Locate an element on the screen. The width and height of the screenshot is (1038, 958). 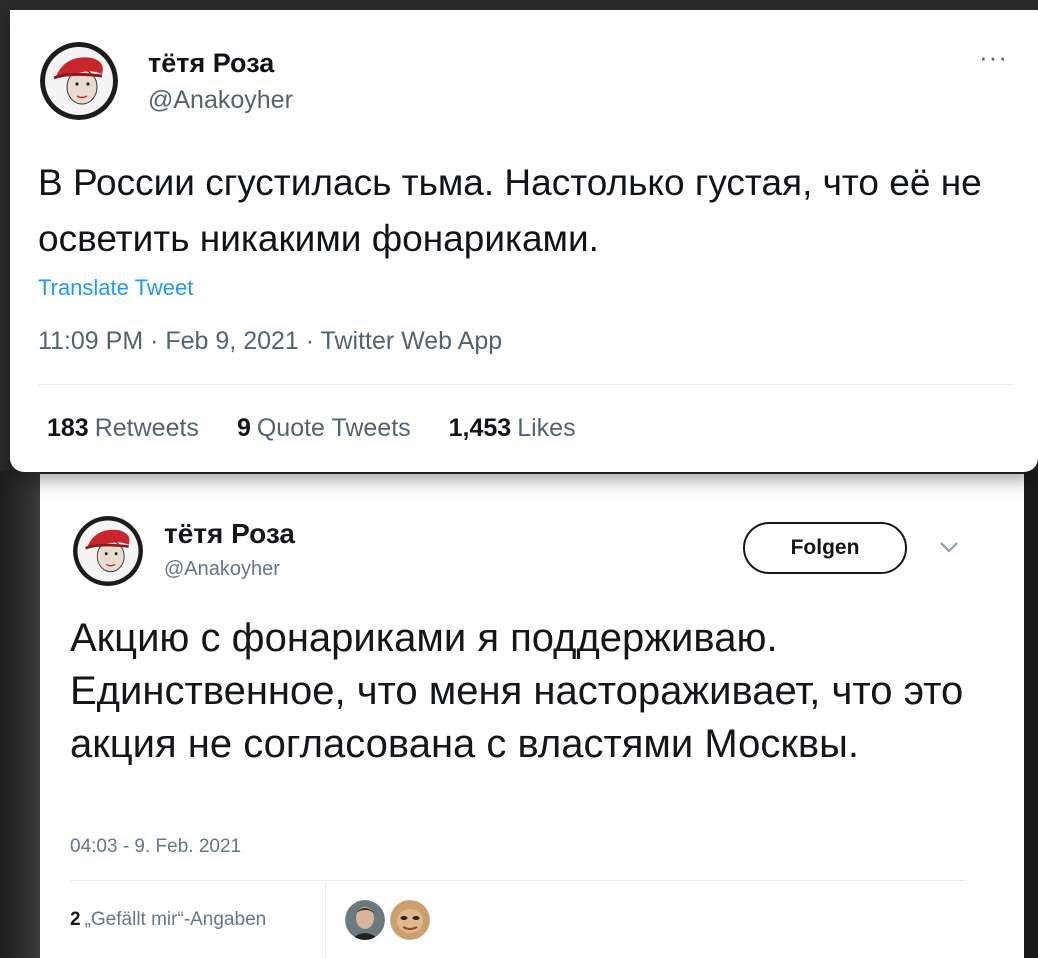
follow-button: Folgen is located at coordinates (825, 548).